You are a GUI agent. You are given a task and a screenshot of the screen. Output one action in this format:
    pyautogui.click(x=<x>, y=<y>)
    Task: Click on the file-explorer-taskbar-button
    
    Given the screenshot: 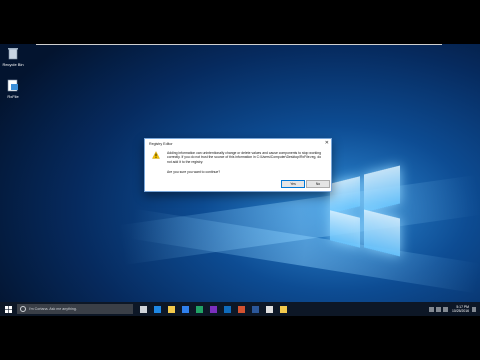 What is the action you would take?
    pyautogui.click(x=171, y=309)
    